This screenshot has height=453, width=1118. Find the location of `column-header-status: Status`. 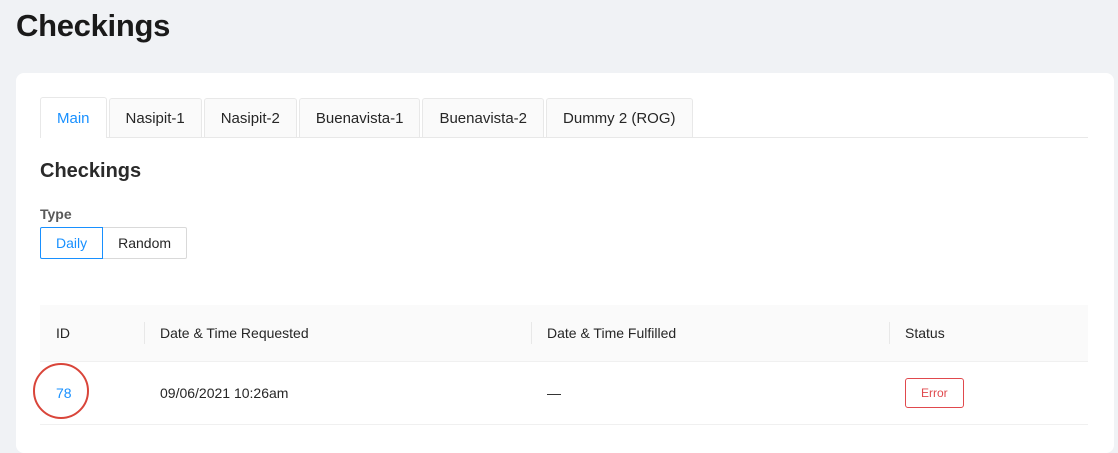

column-header-status: Status is located at coordinates (988, 333).